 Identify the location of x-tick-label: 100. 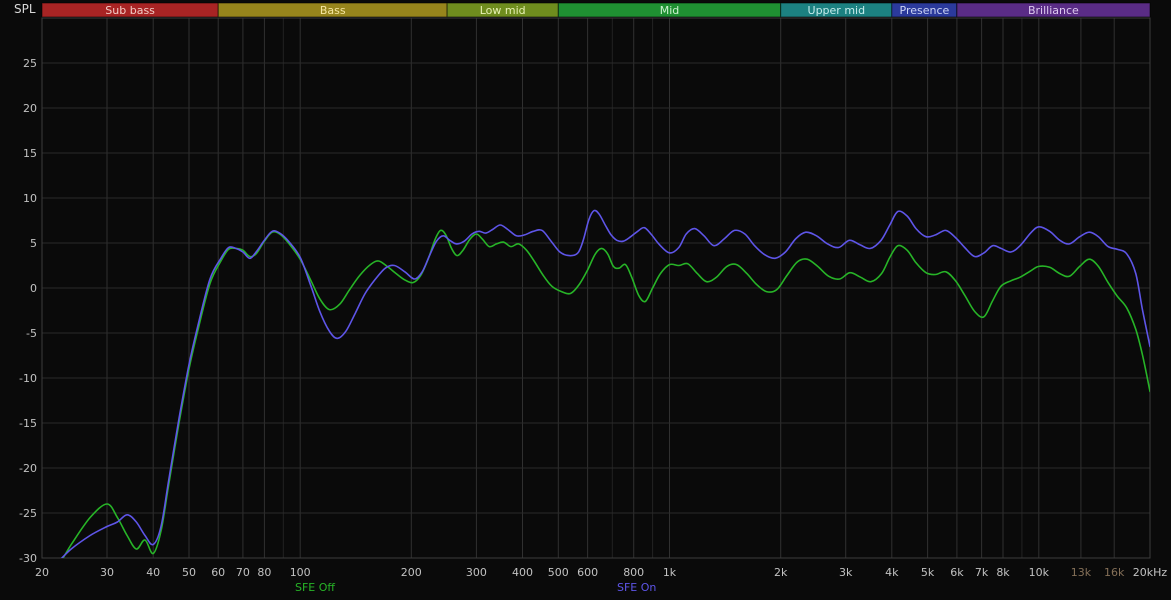
(300, 572).